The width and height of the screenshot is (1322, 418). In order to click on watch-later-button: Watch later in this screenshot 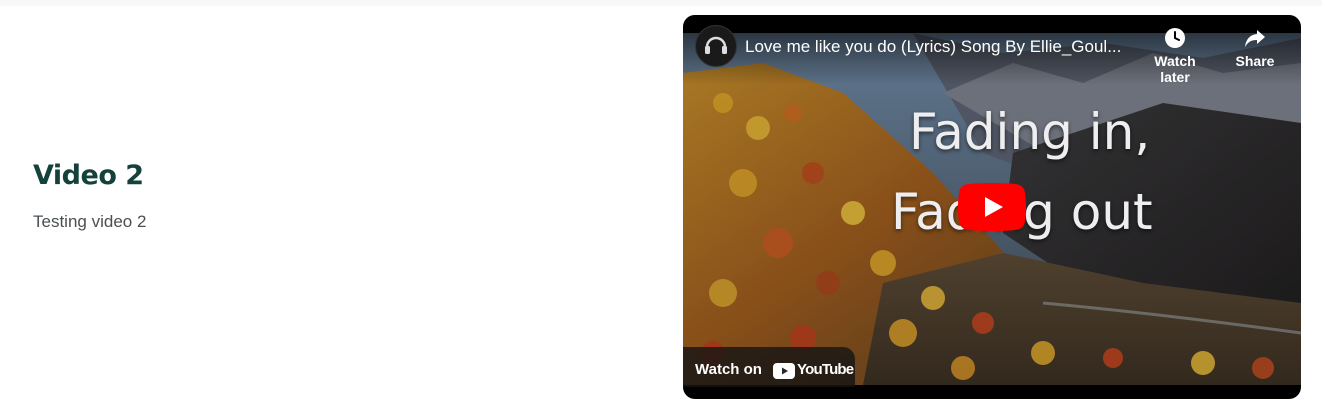, I will do `click(1175, 56)`.